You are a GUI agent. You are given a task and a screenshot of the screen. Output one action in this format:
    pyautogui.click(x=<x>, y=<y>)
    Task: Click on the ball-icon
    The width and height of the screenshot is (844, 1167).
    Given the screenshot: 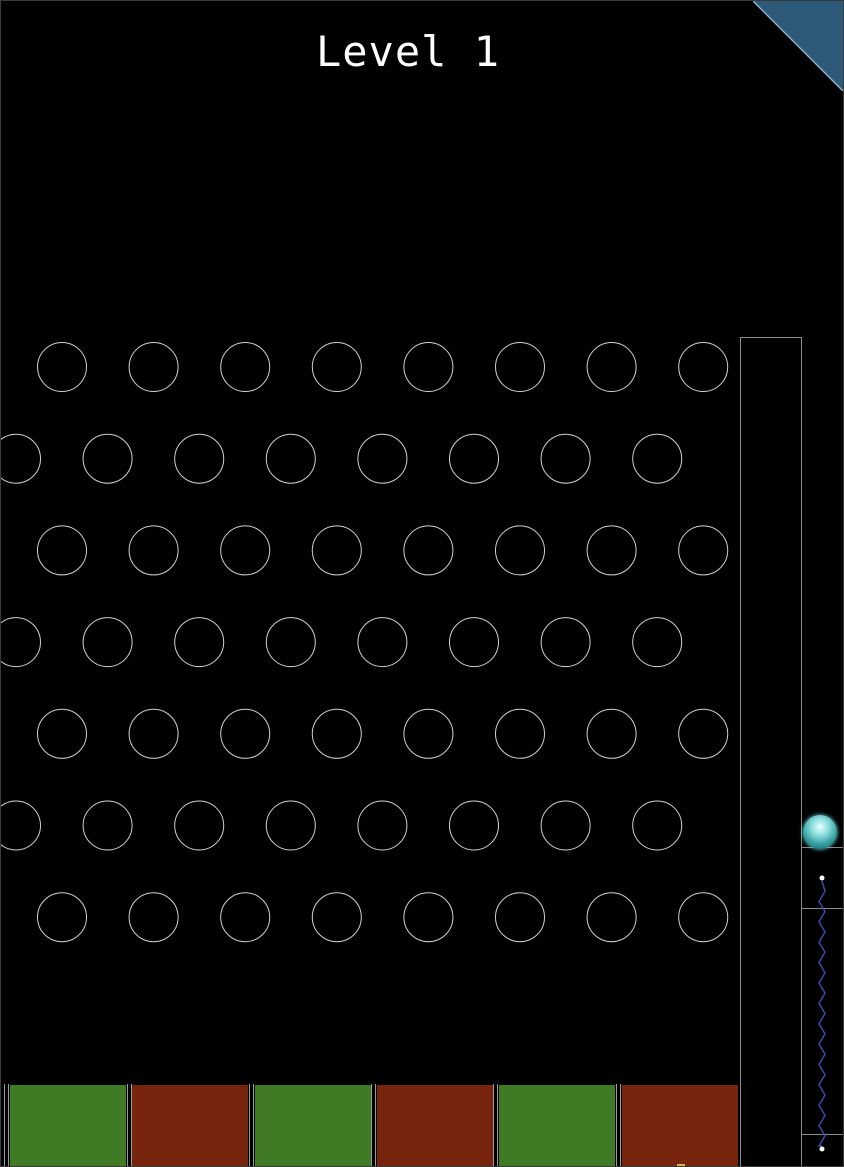 What is the action you would take?
    pyautogui.click(x=820, y=832)
    